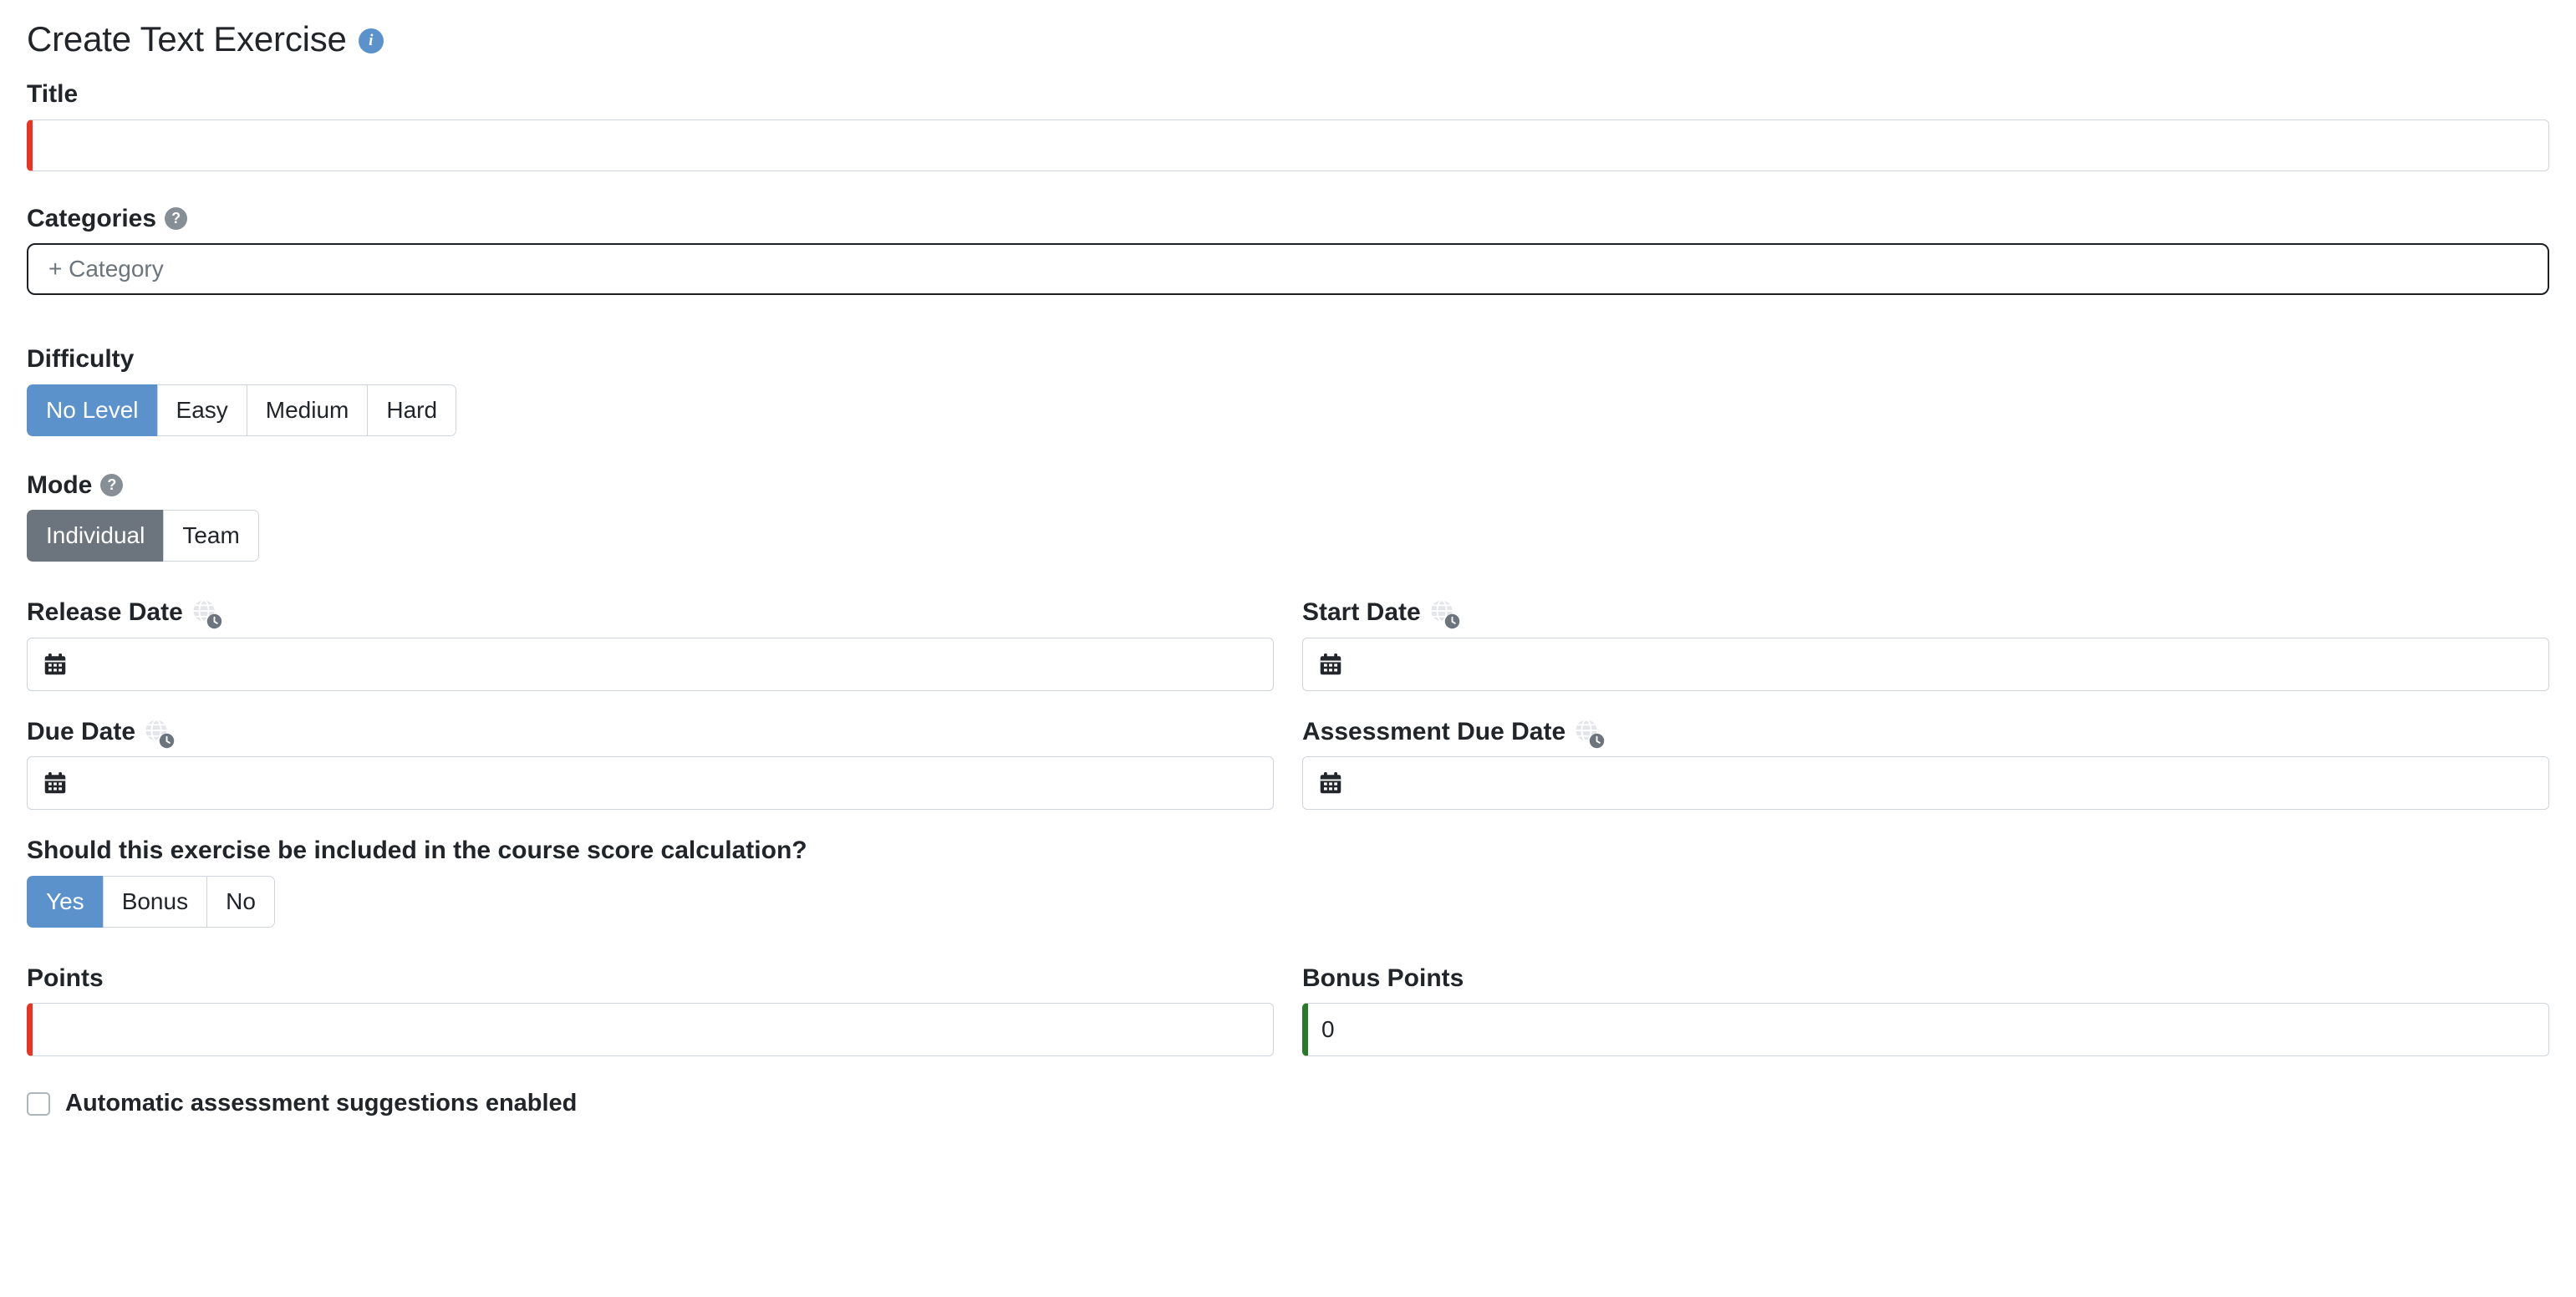 This screenshot has height=1297, width=2576. What do you see at coordinates (1288, 1010) in the screenshot?
I see `points-row: Points Bonus Points 0` at bounding box center [1288, 1010].